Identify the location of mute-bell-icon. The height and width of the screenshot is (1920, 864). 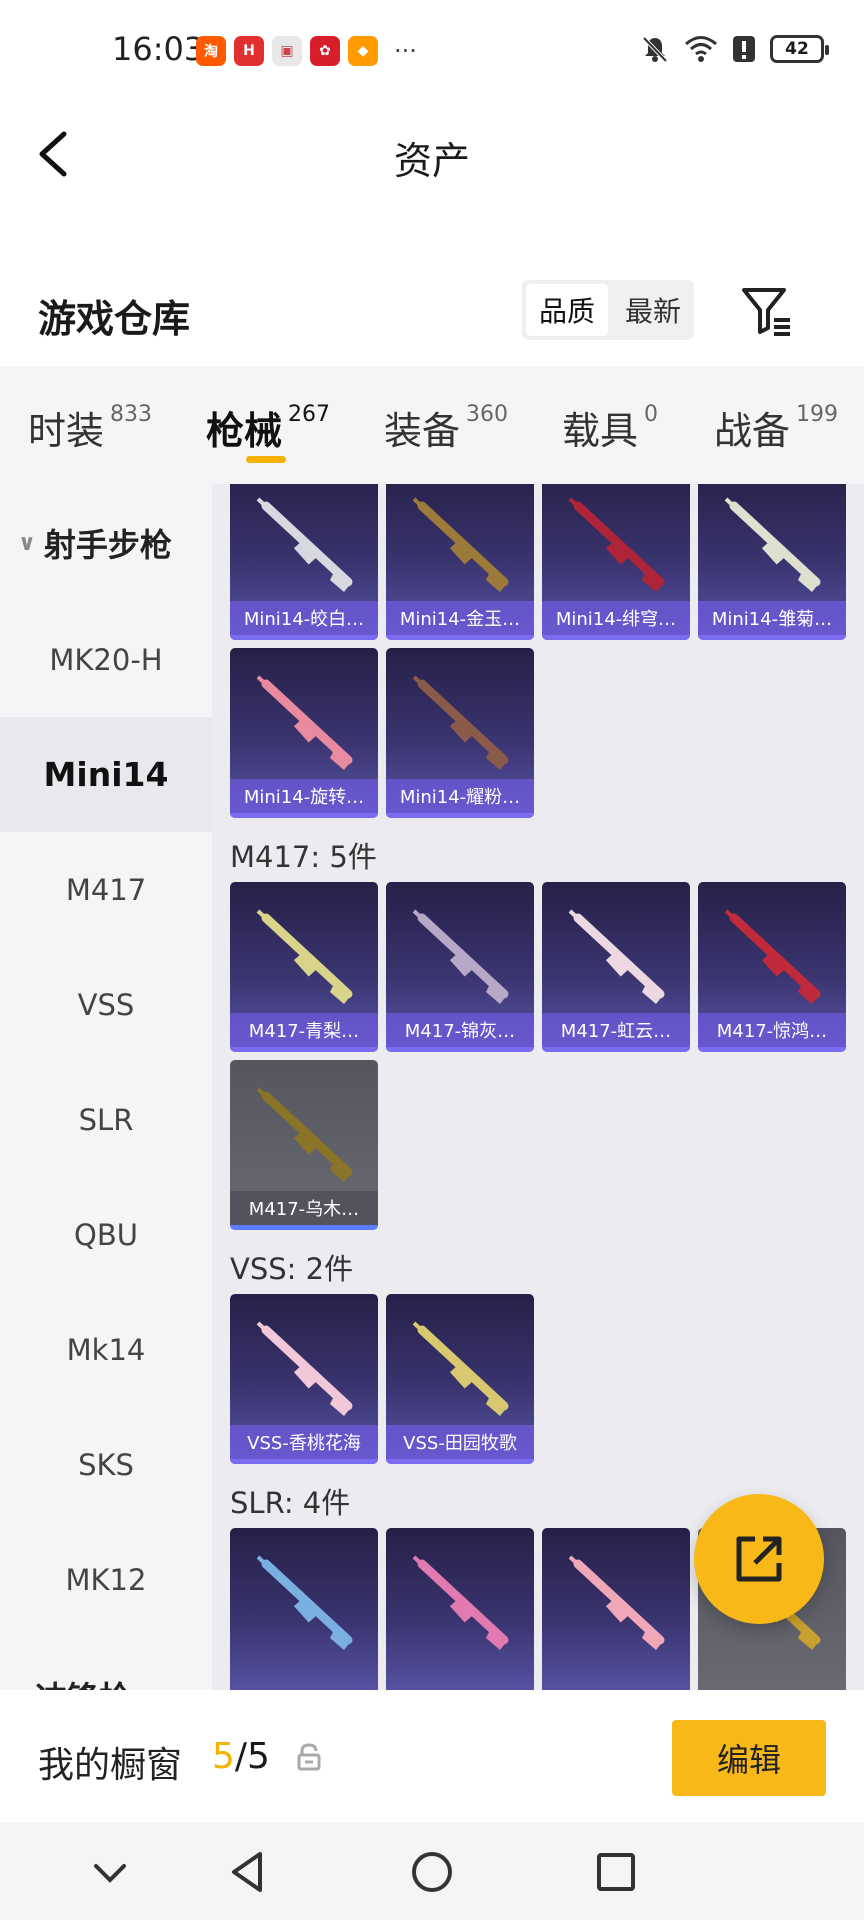
(655, 49).